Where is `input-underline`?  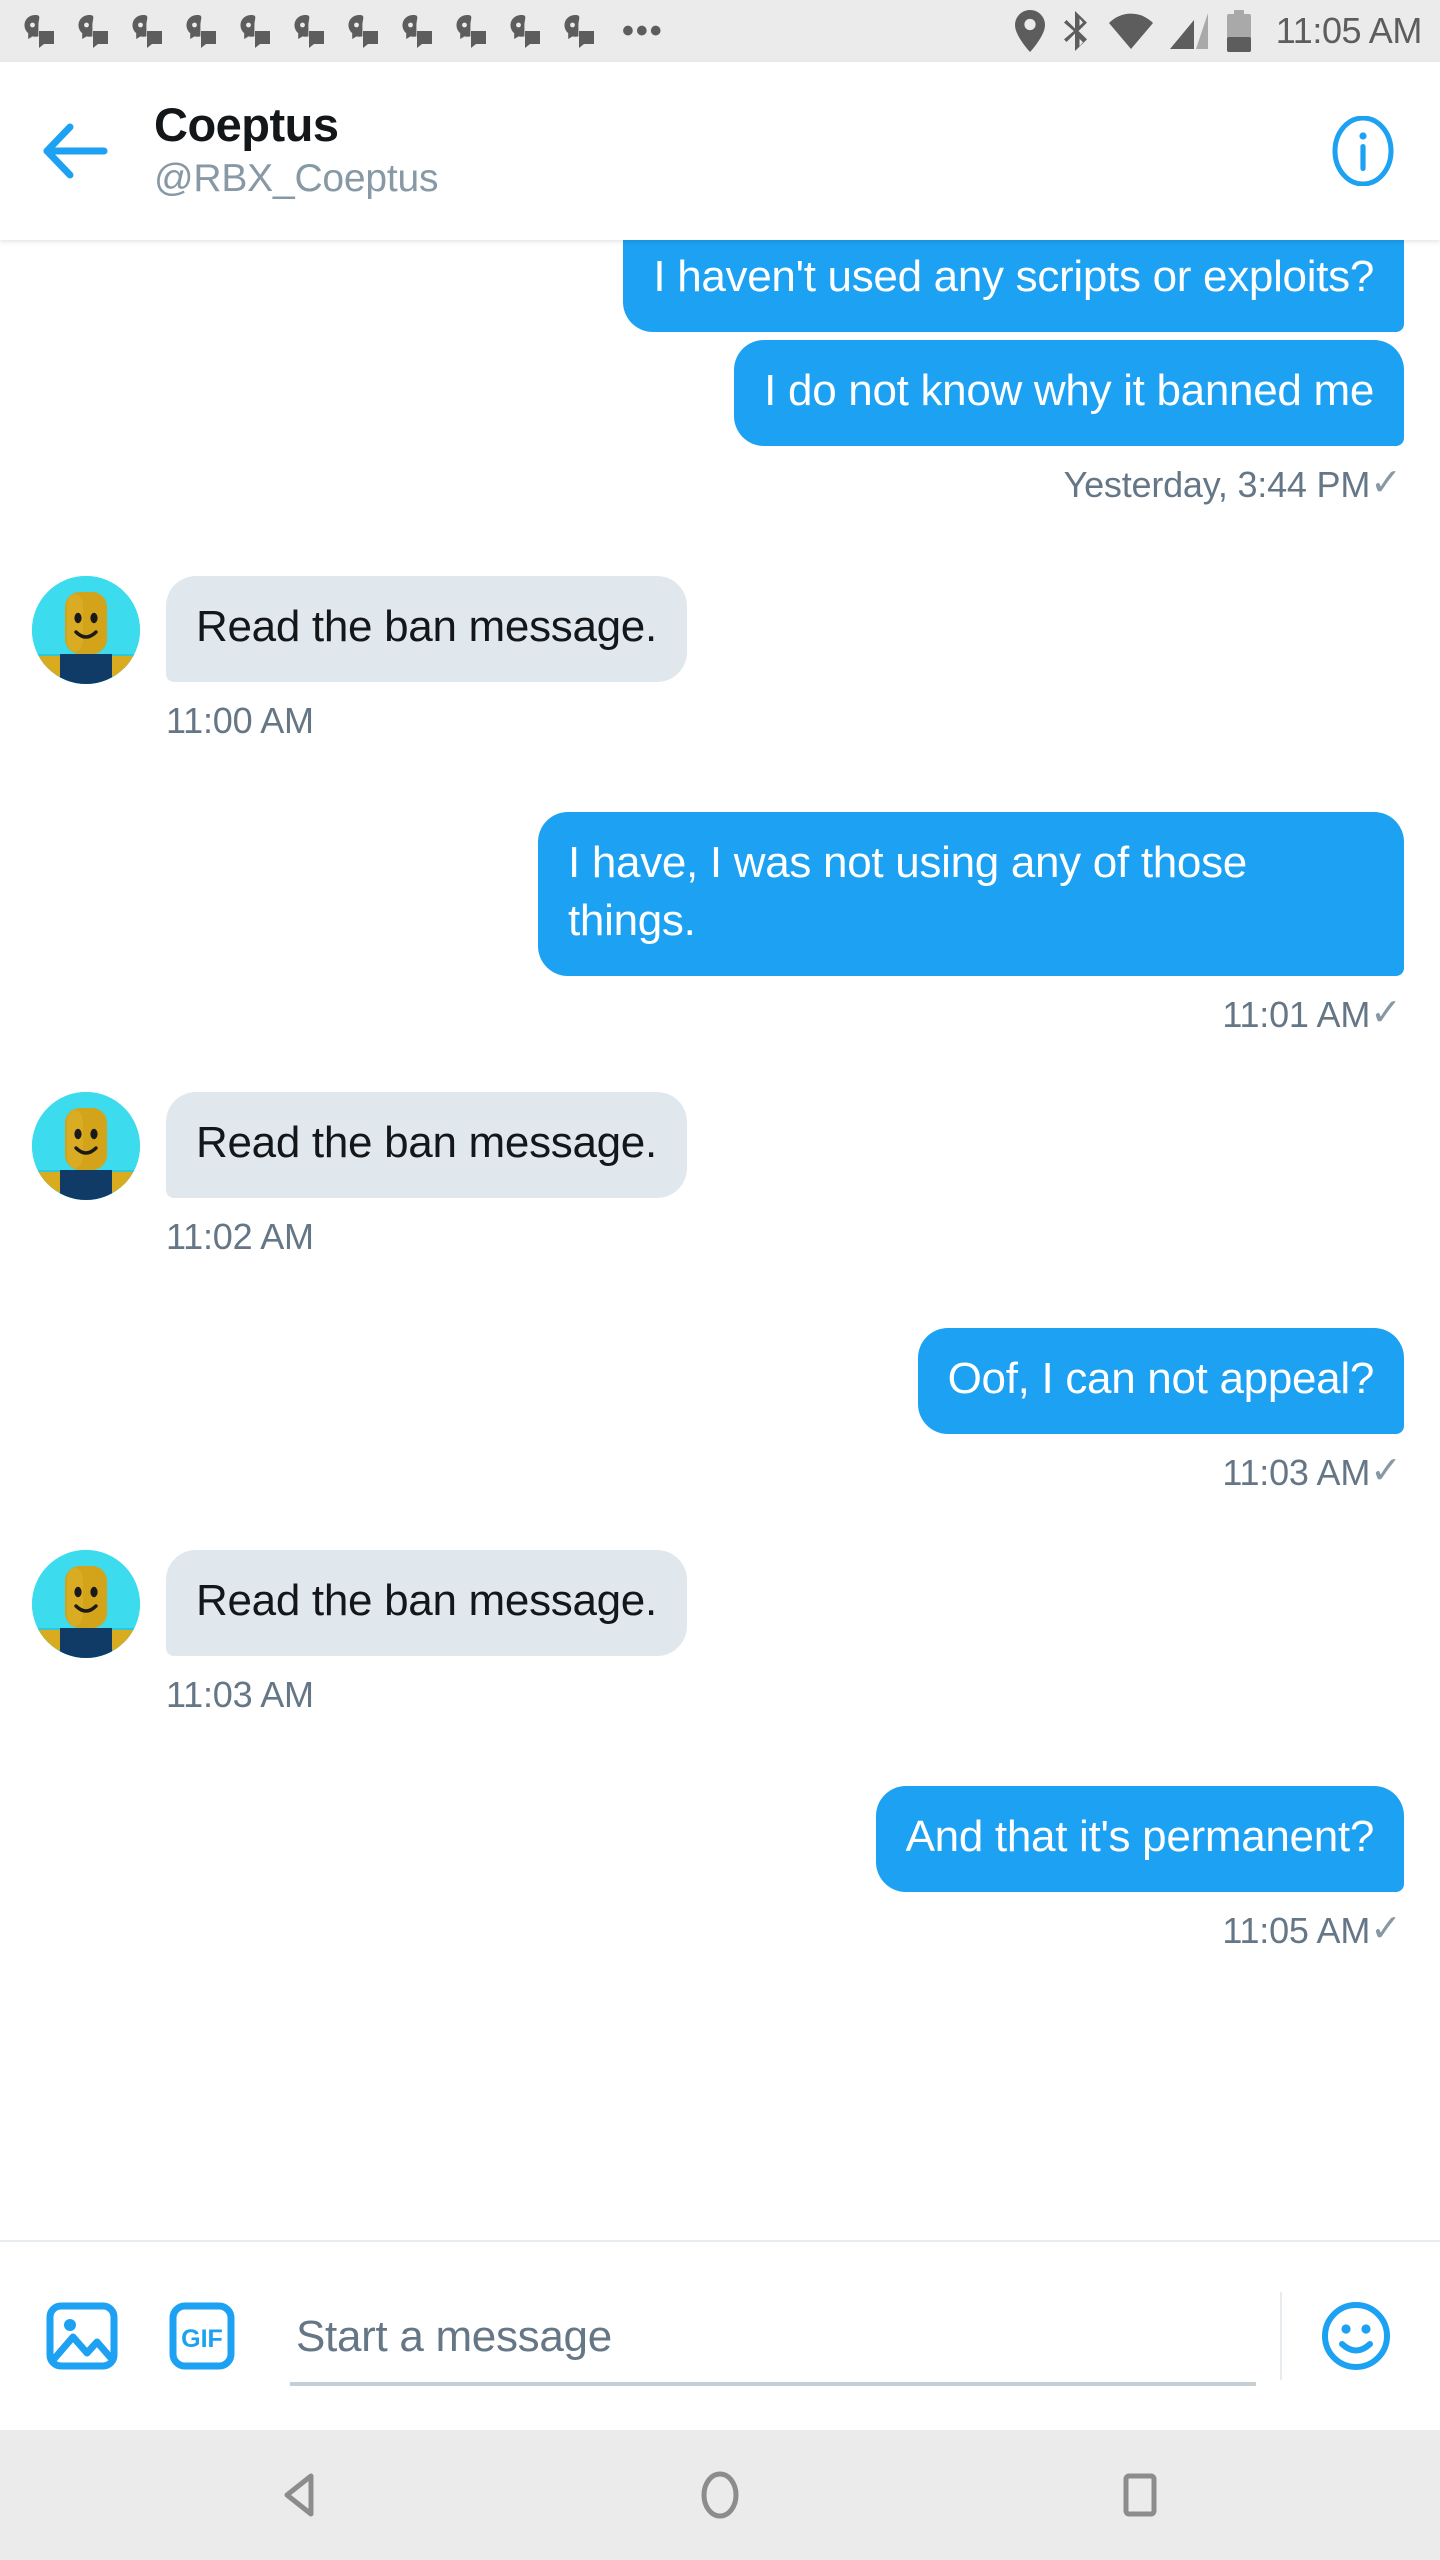
input-underline is located at coordinates (773, 2384).